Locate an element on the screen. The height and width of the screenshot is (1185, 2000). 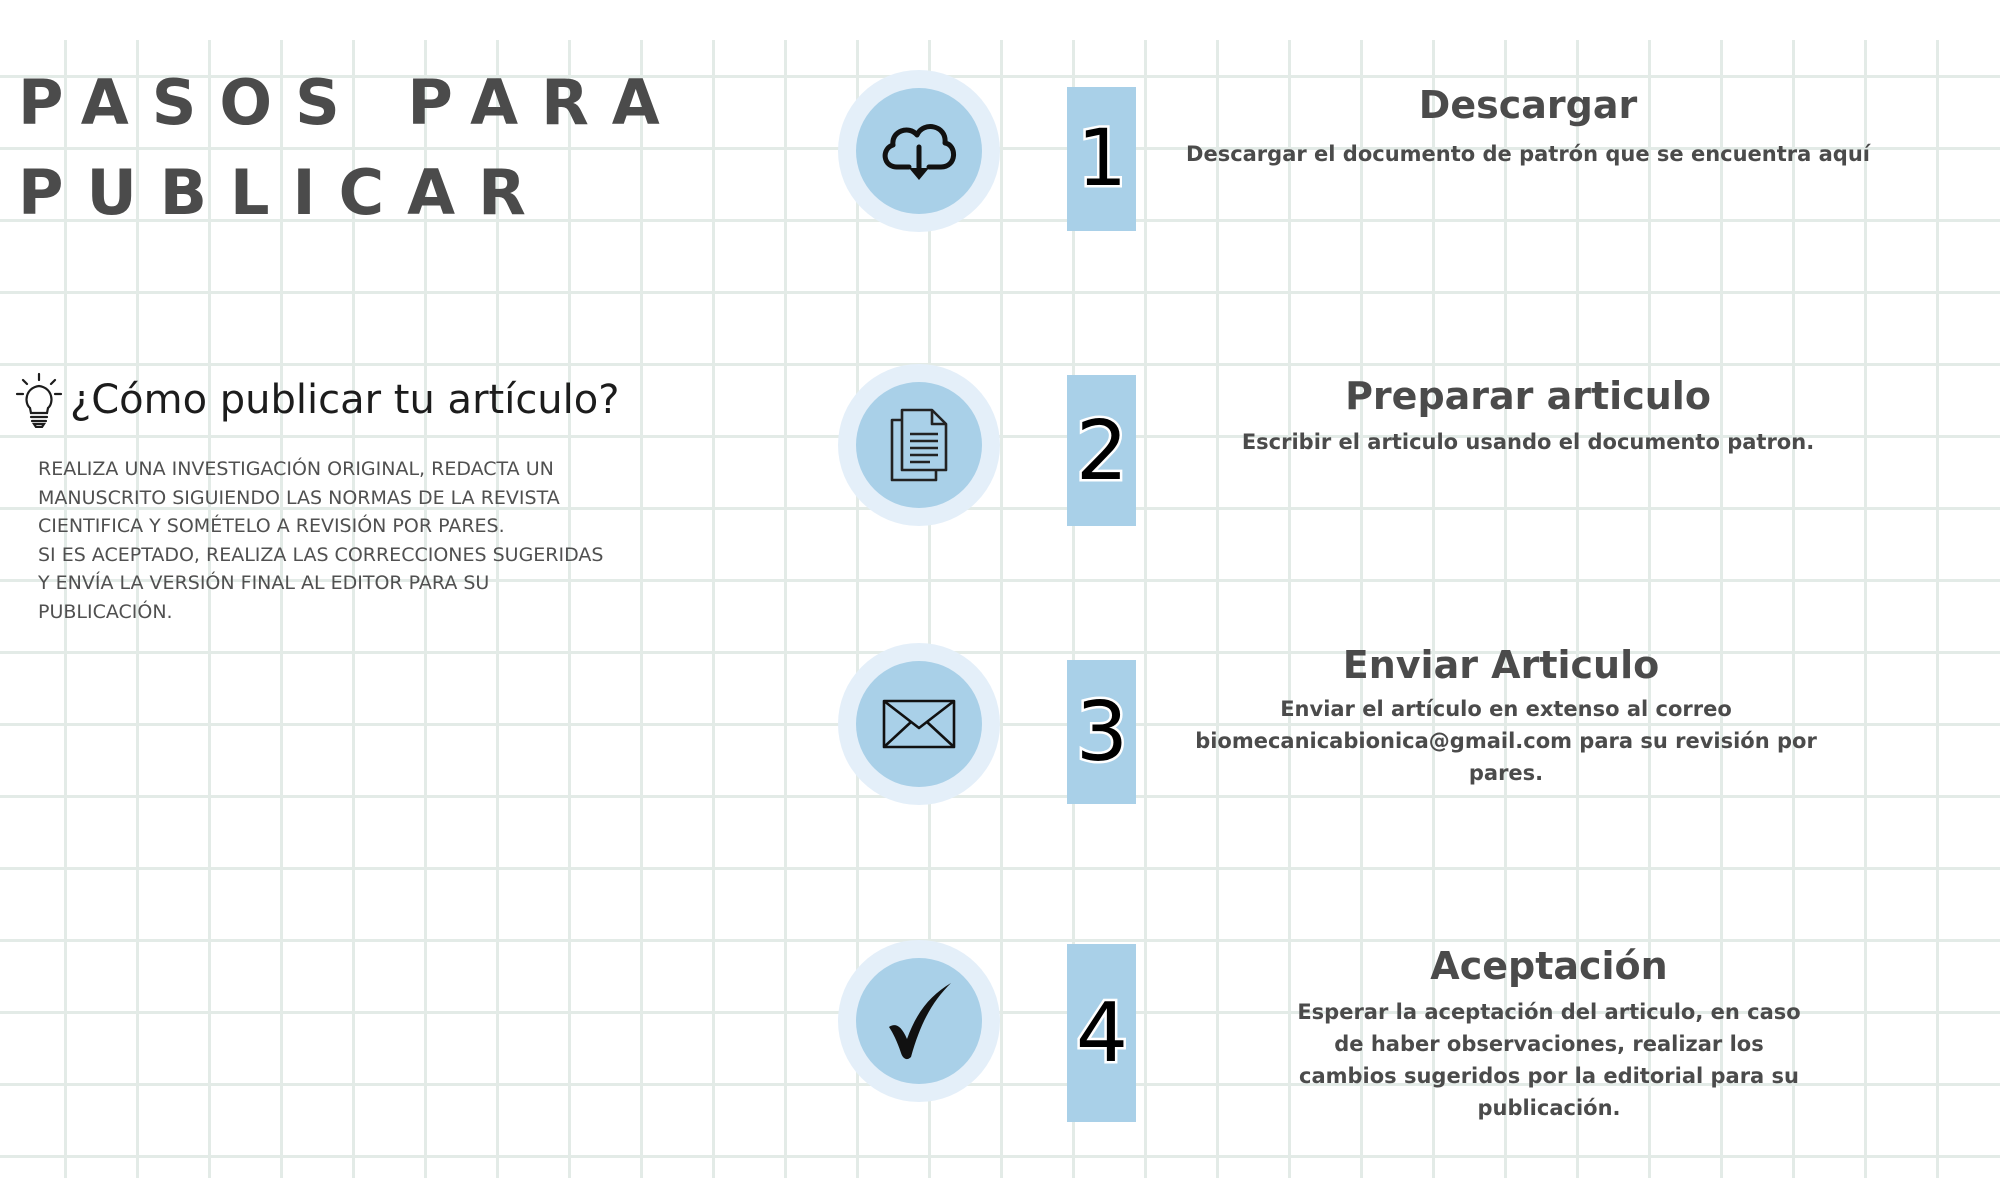
step-1-number: 1 is located at coordinates (1102, 159).